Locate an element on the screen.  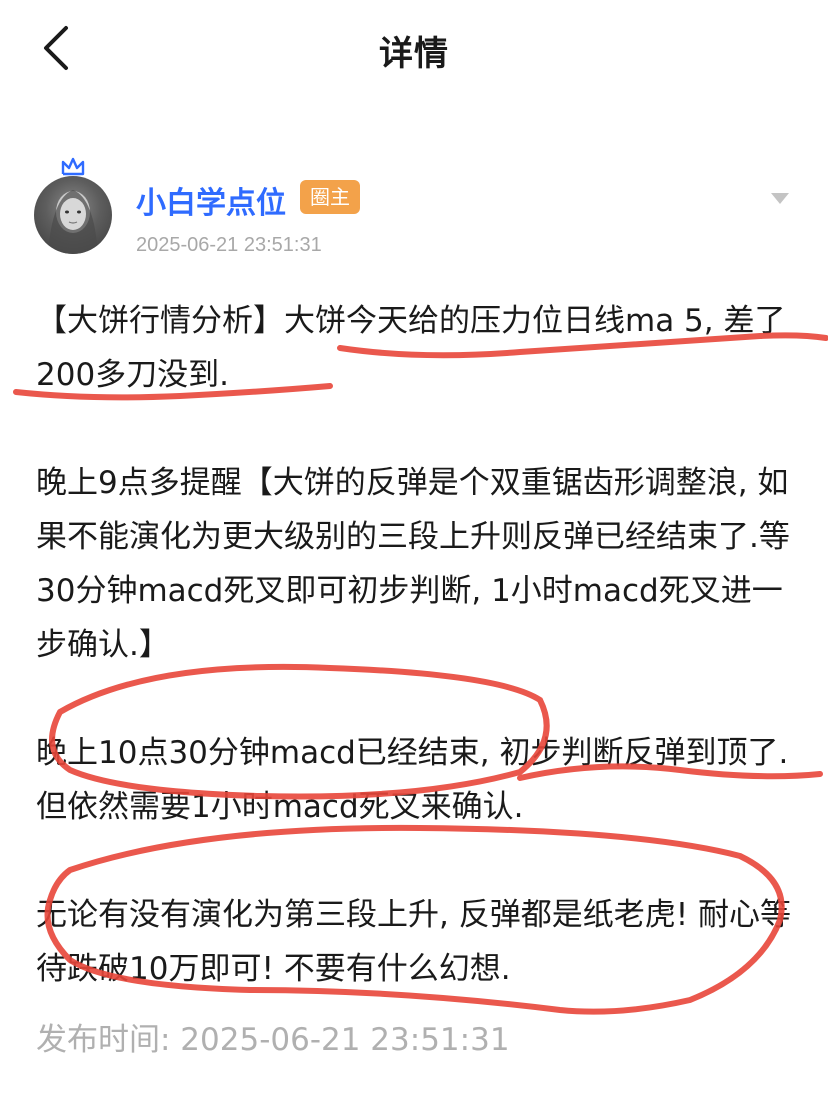
avatar is located at coordinates (73, 215).